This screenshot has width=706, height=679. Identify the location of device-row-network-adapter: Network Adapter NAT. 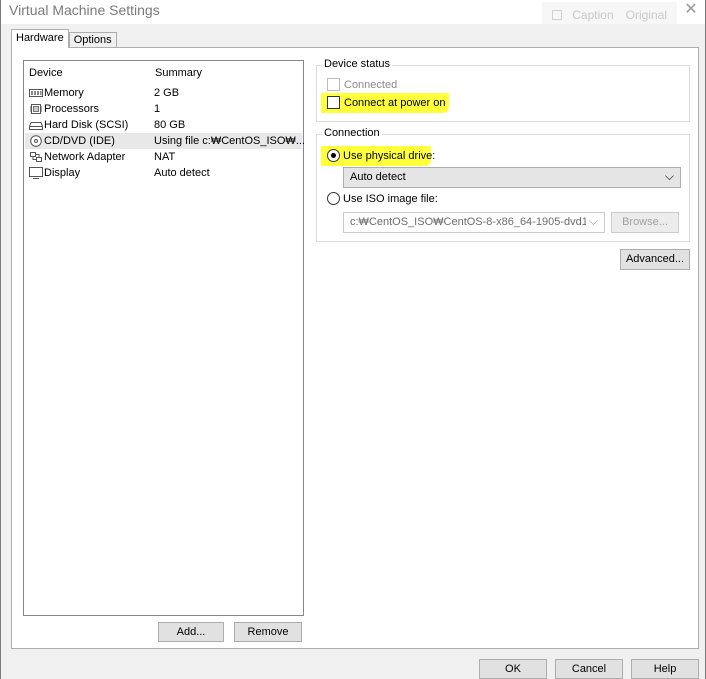
(163, 157).